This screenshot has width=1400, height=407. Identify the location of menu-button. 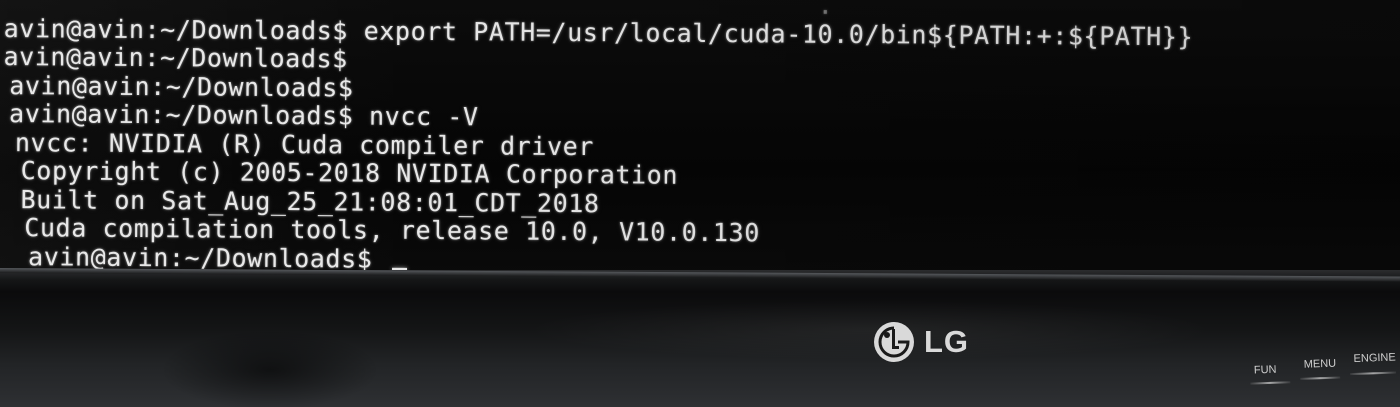
(1320, 378).